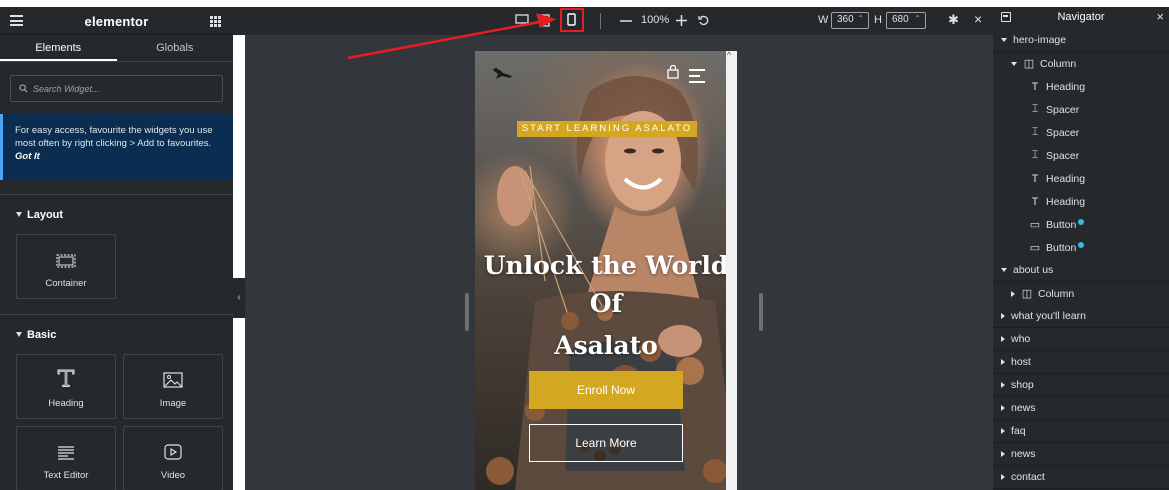 The image size is (1169, 490). I want to click on section-basic-title: Basic, so click(42, 334).